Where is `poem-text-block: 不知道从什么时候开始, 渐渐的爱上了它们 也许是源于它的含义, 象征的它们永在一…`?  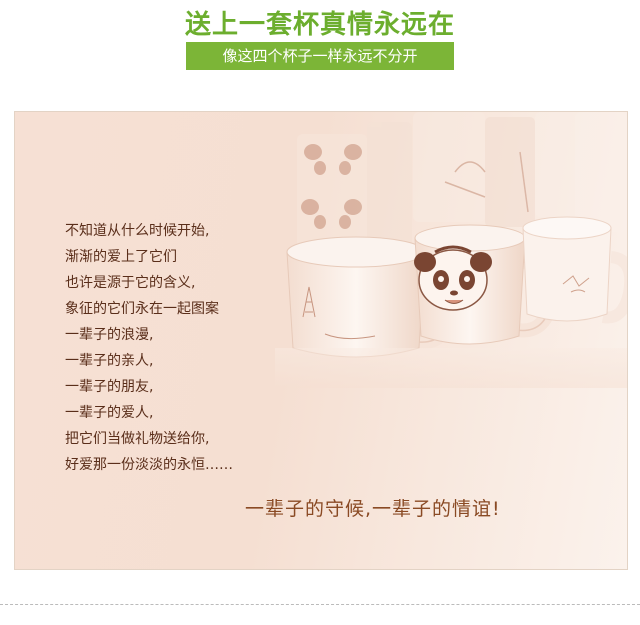
poem-text-block: 不知道从什么时候开始, 渐渐的爱上了它们 也许是源于它的含义, 象征的它们永在一… is located at coordinates (149, 348).